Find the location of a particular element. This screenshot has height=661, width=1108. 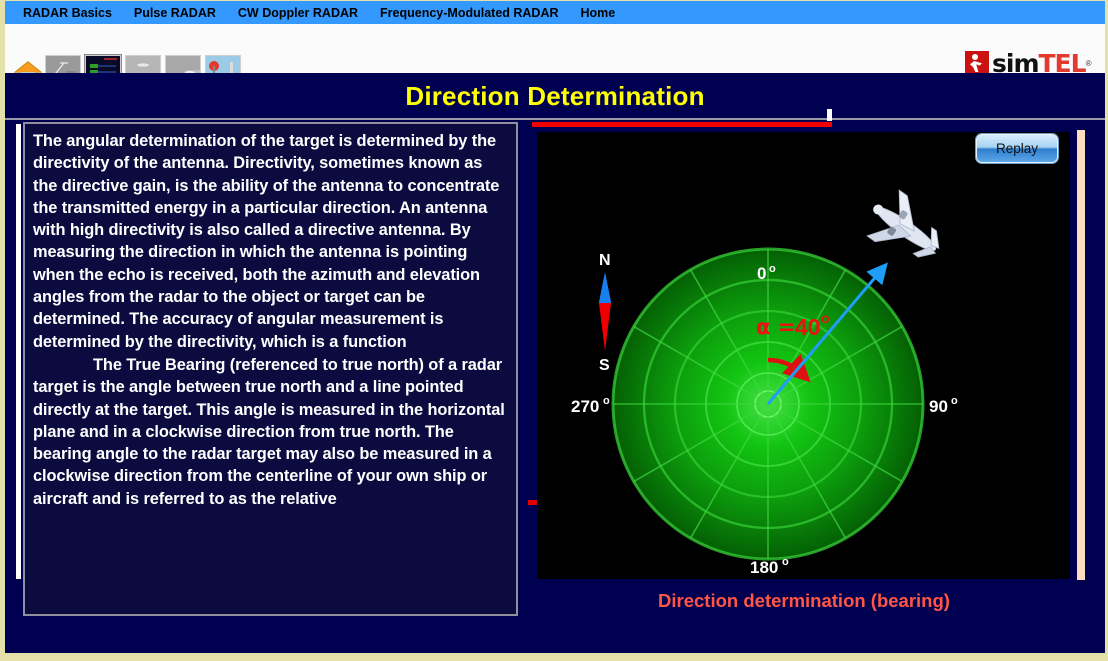

page-title: Direction Determination is located at coordinates (555, 96).